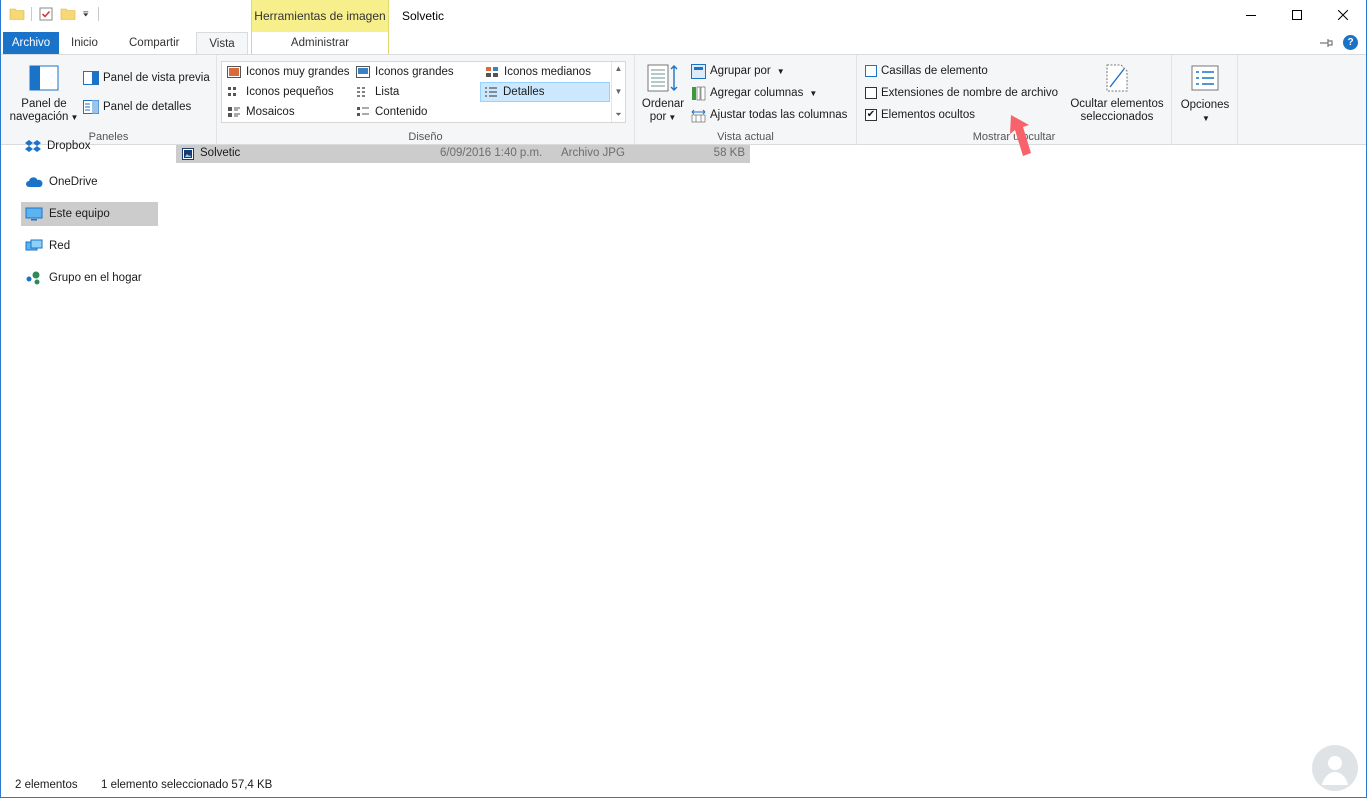 The height and width of the screenshot is (798, 1367). I want to click on preview-pane-button: Panel de vista previa, so click(146, 78).